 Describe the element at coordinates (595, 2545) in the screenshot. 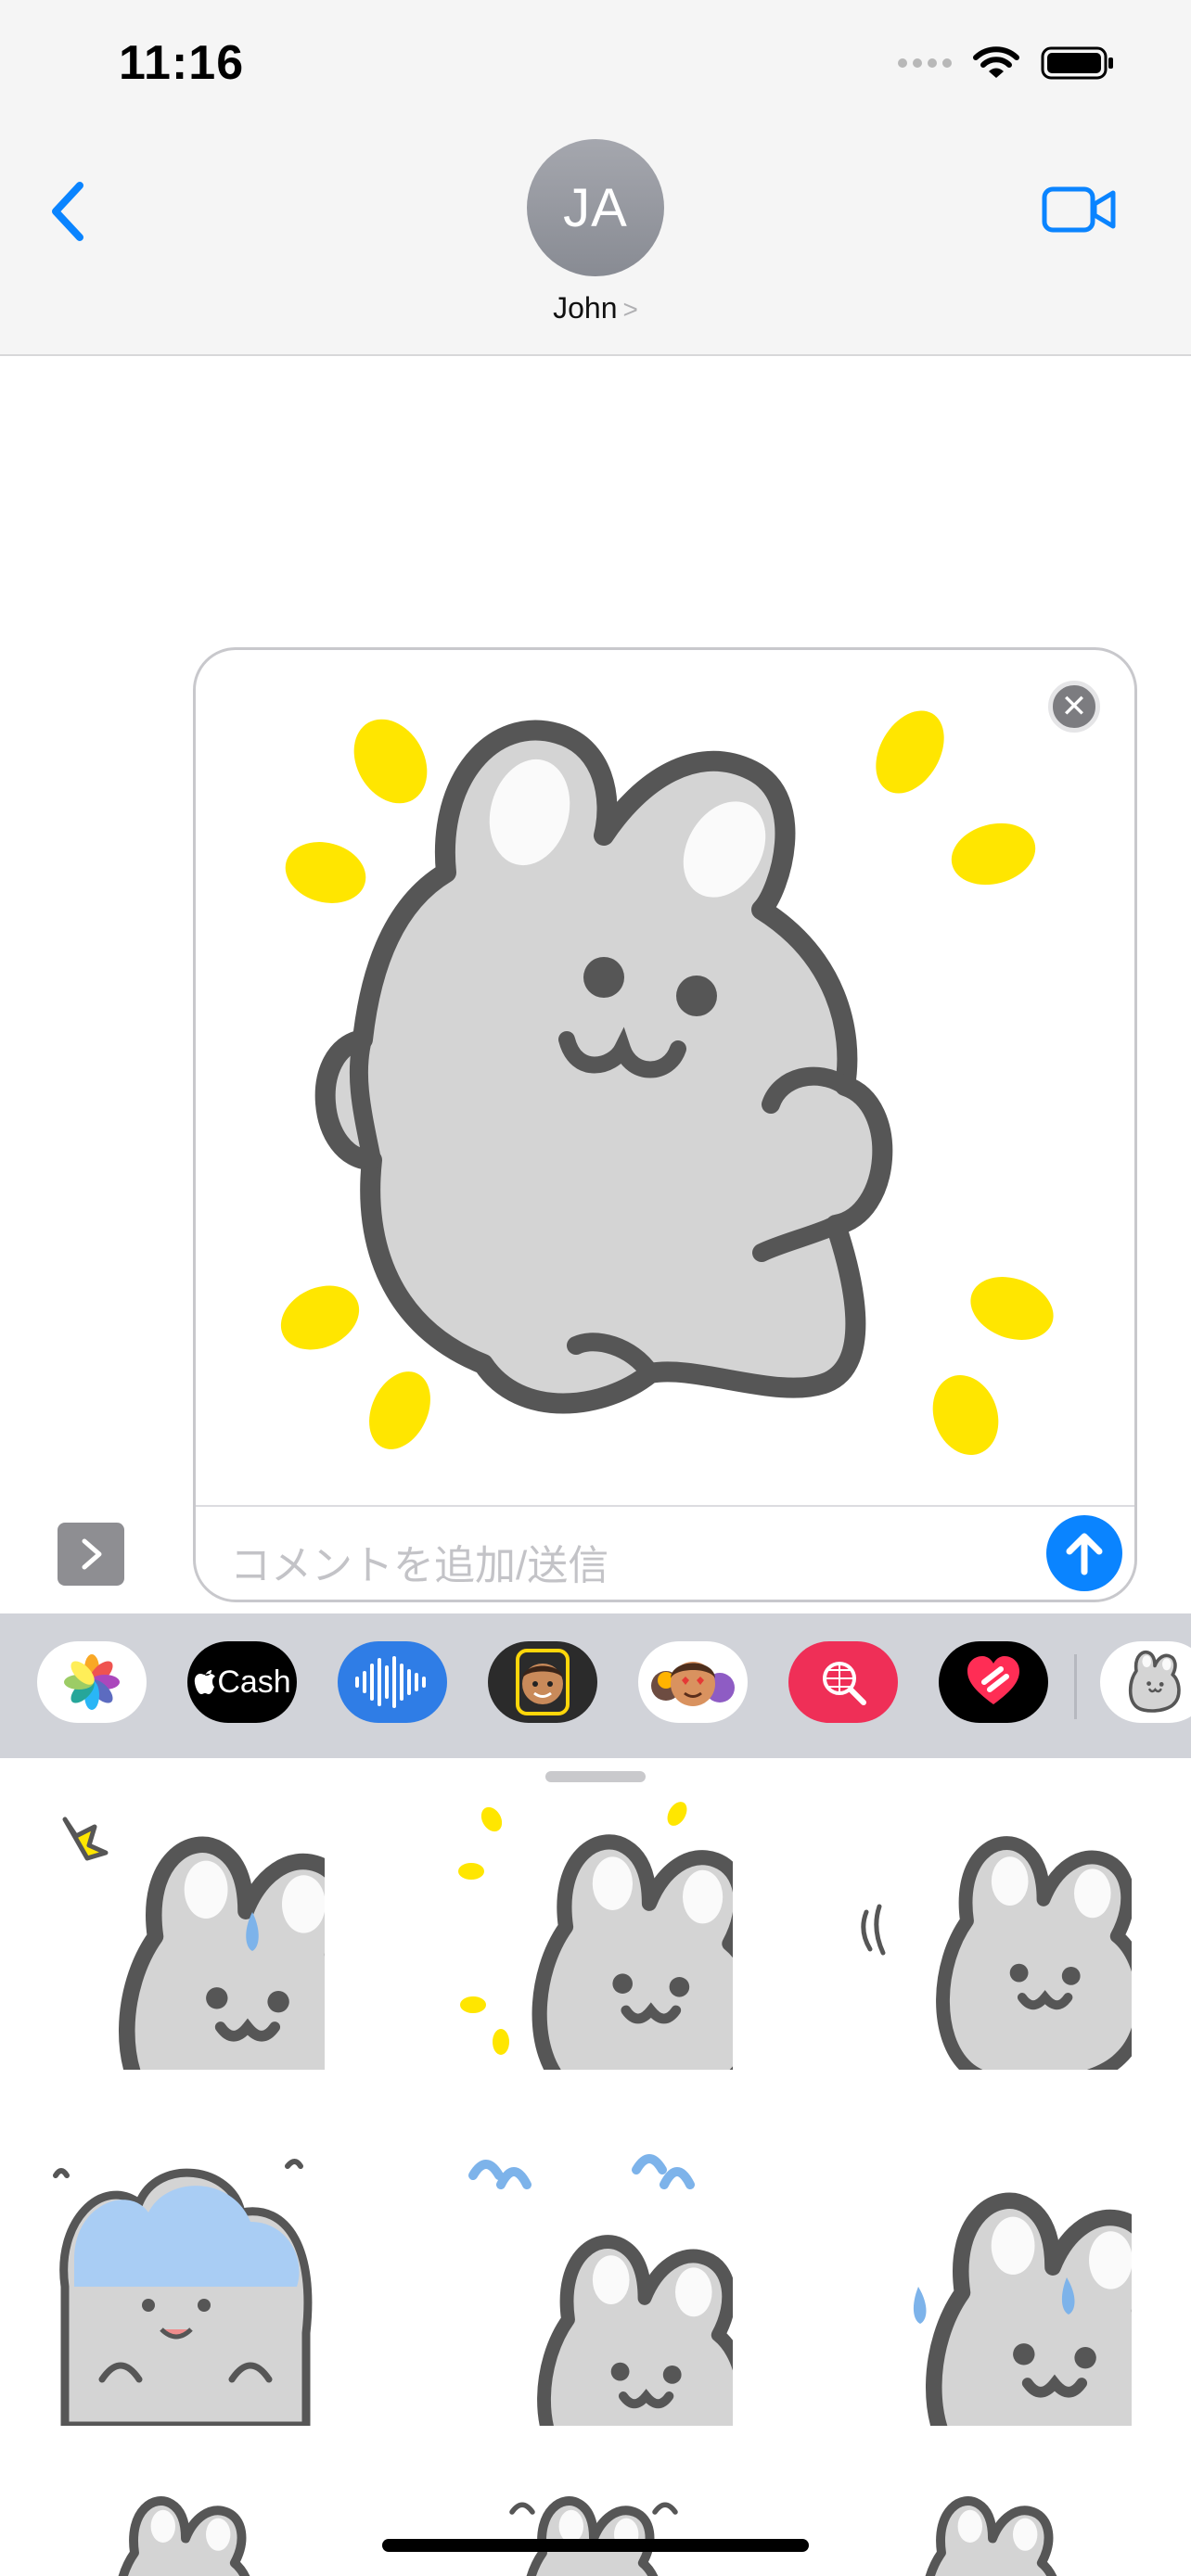

I see `home-indicator` at that location.